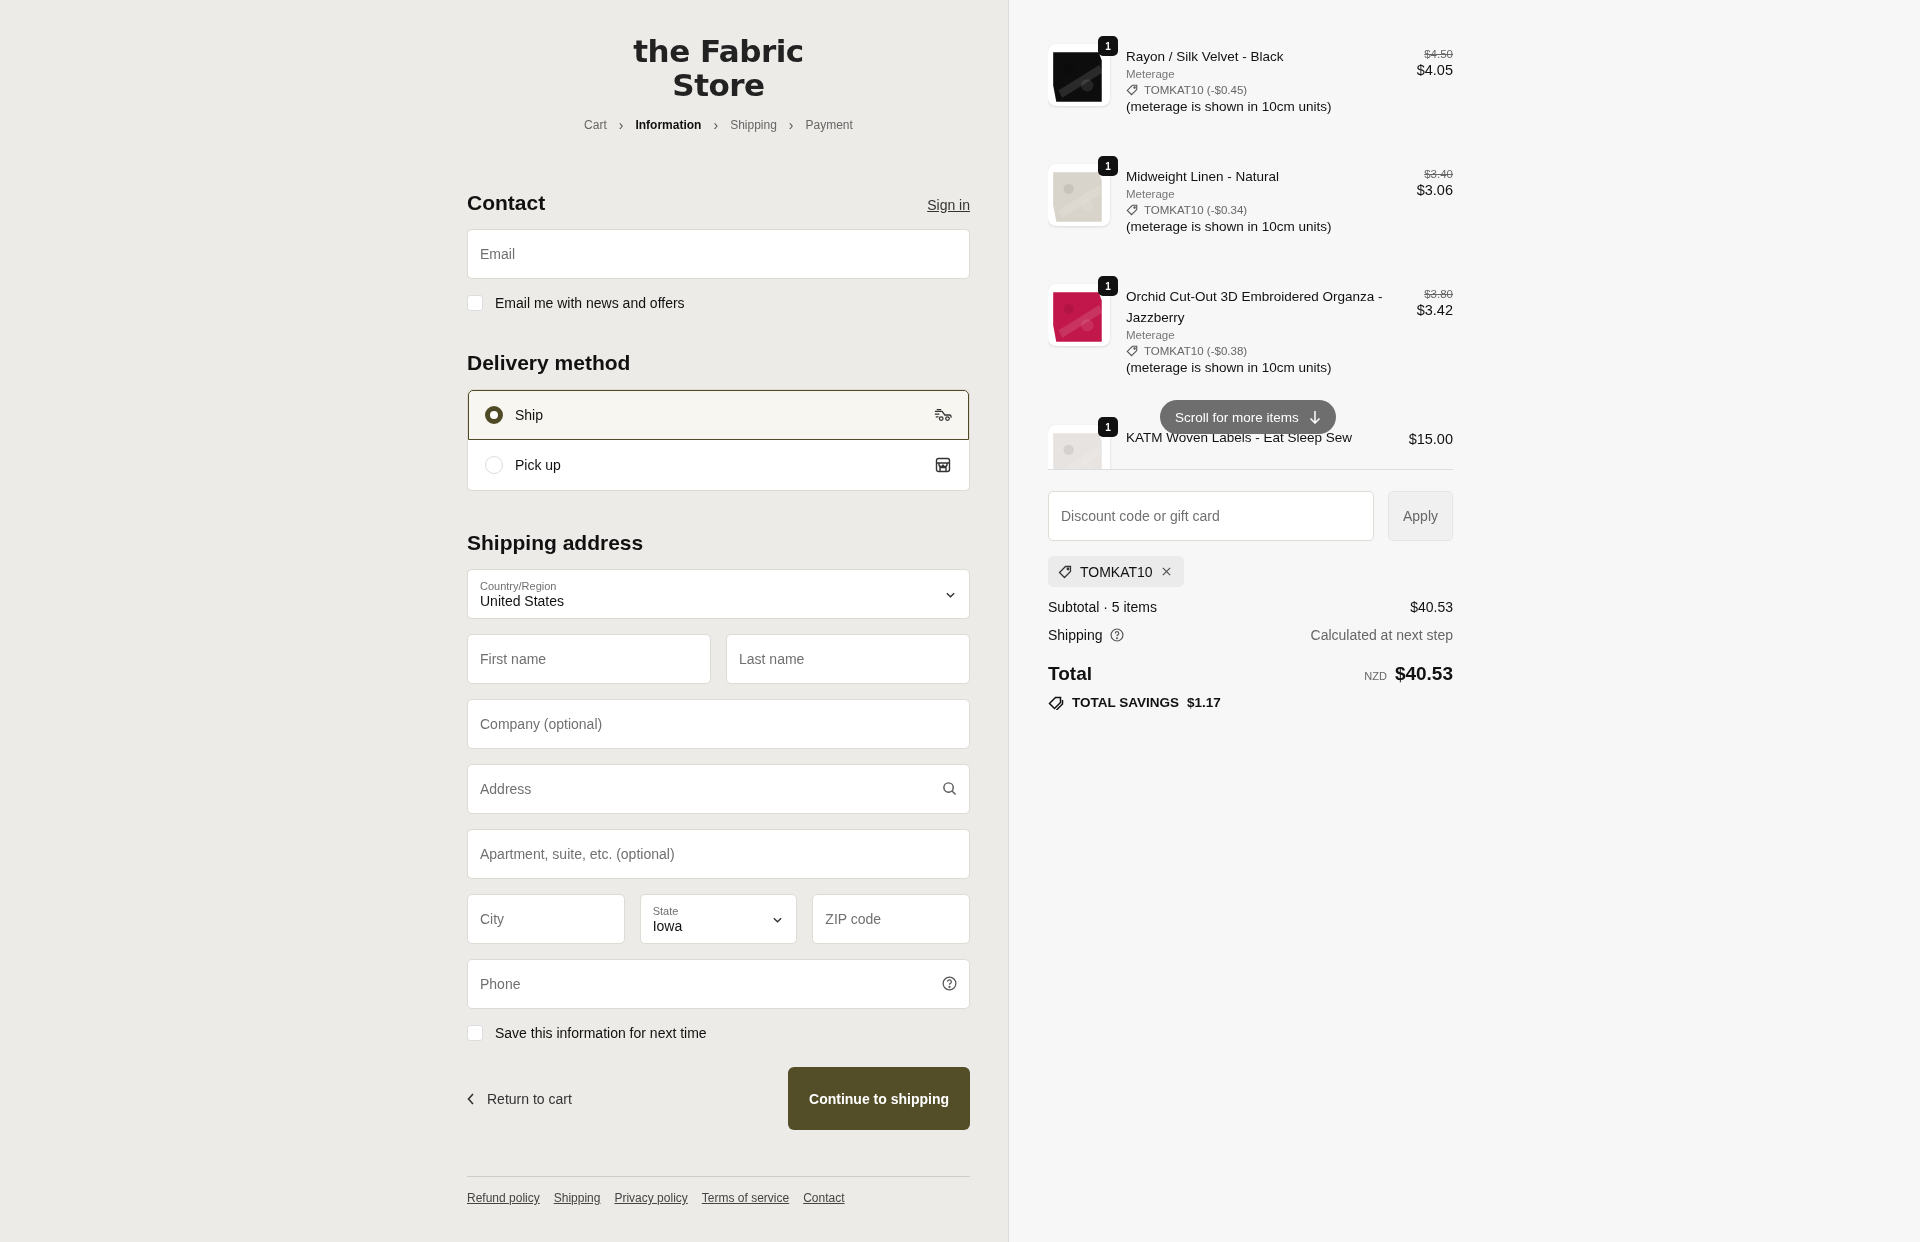 The width and height of the screenshot is (1920, 1242). Describe the element at coordinates (1375, 676) in the screenshot. I see `currency-code: NZD` at that location.